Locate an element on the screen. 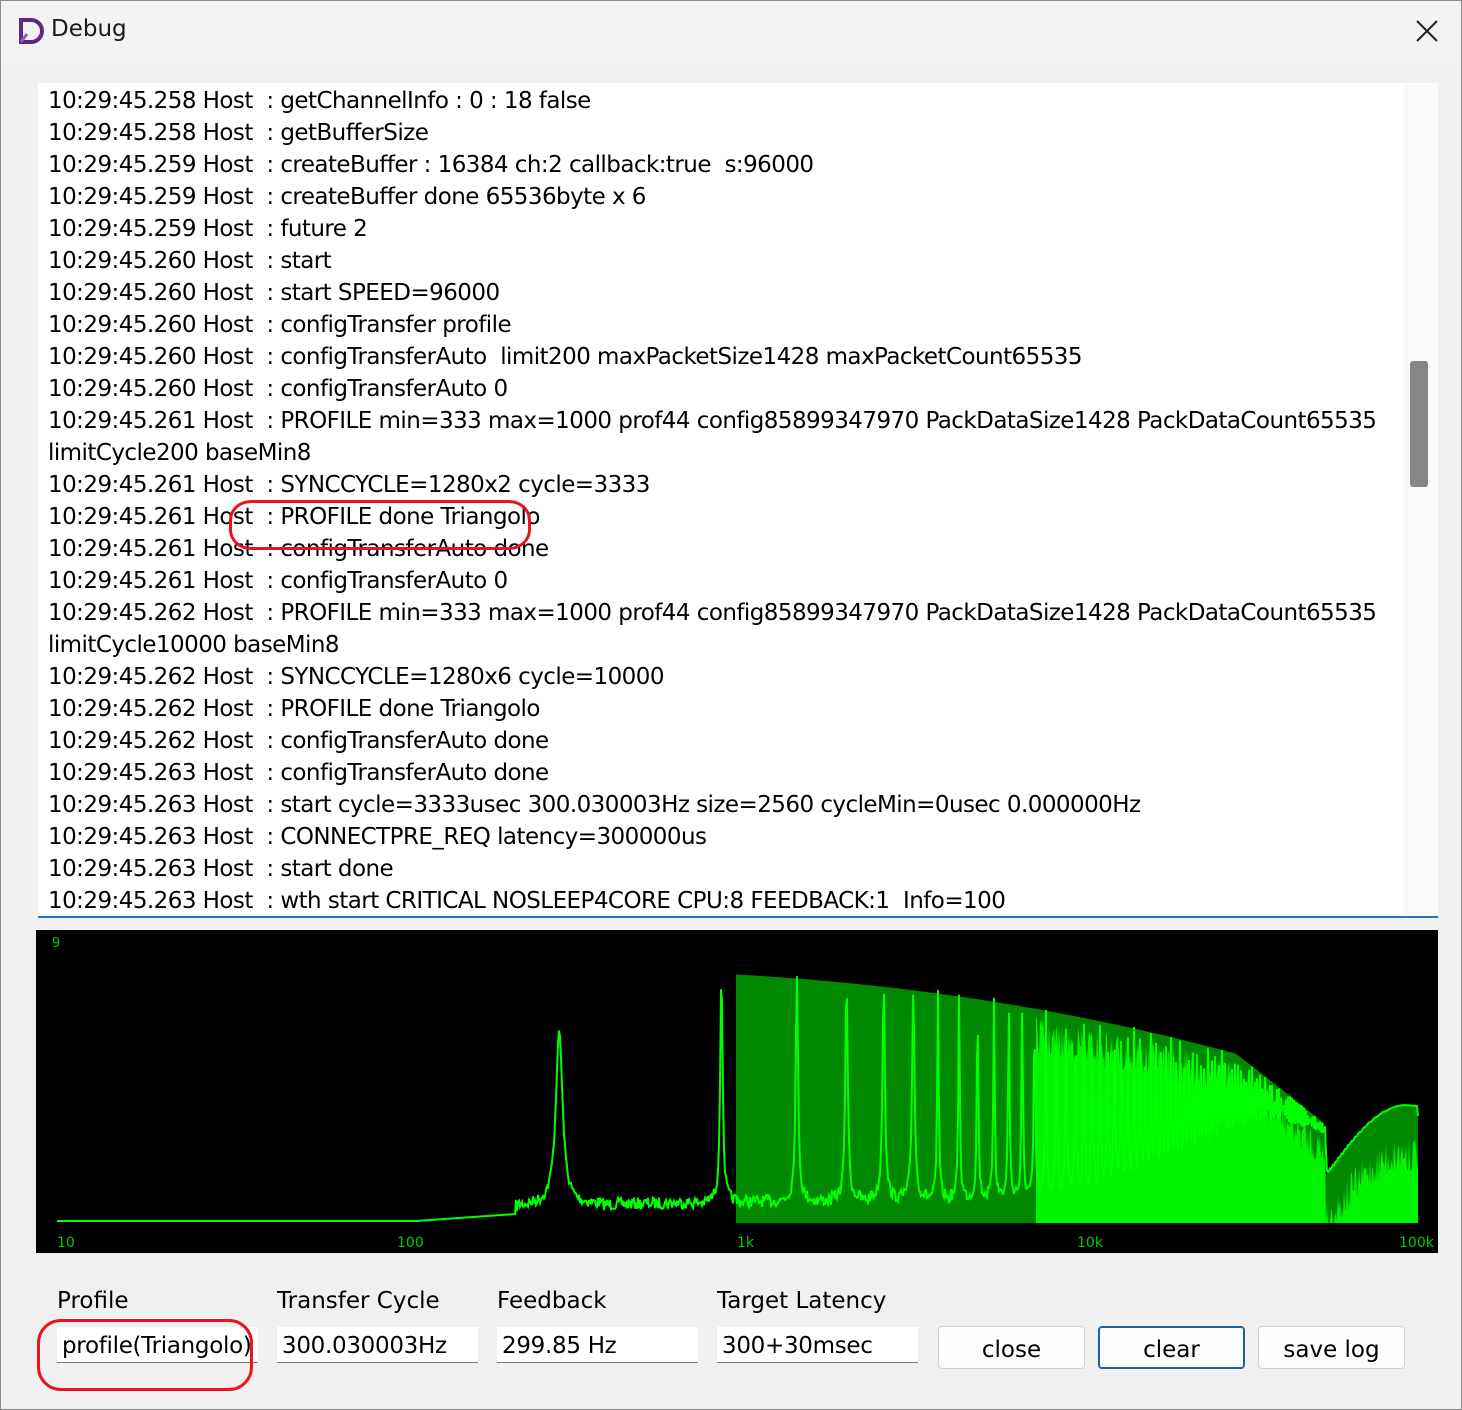 The height and width of the screenshot is (1410, 1462). spectrum-x-ticks: 10 100 1k 10k 100k is located at coordinates (746, 1243).